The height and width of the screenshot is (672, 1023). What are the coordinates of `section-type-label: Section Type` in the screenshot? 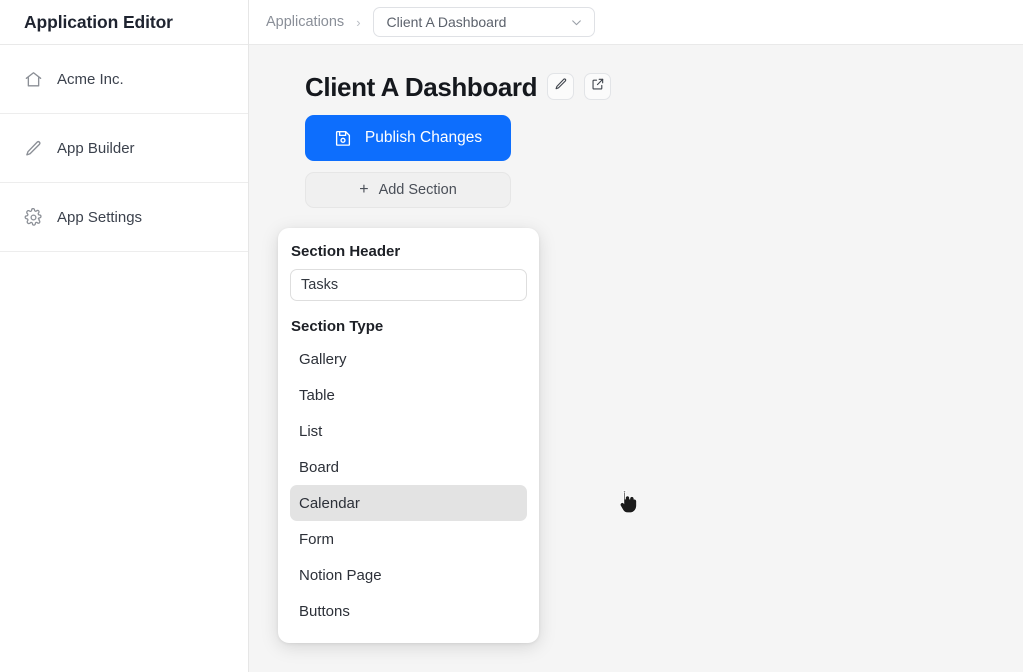 It's located at (337, 326).